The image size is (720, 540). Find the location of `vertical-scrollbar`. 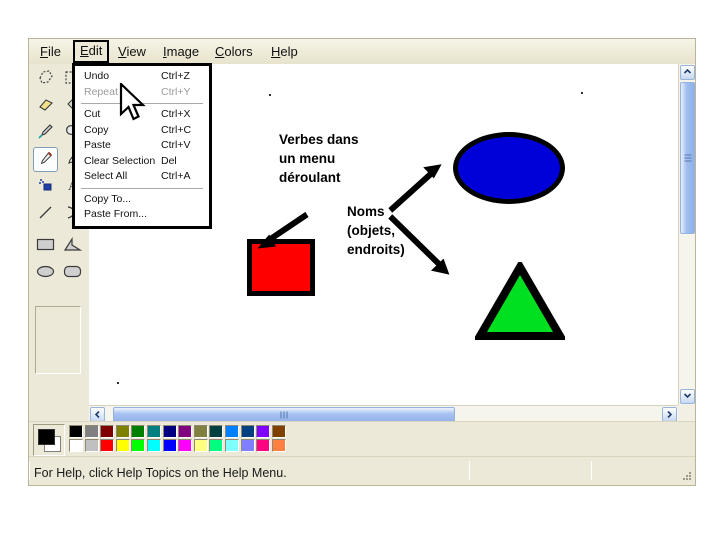

vertical-scrollbar is located at coordinates (686, 234).